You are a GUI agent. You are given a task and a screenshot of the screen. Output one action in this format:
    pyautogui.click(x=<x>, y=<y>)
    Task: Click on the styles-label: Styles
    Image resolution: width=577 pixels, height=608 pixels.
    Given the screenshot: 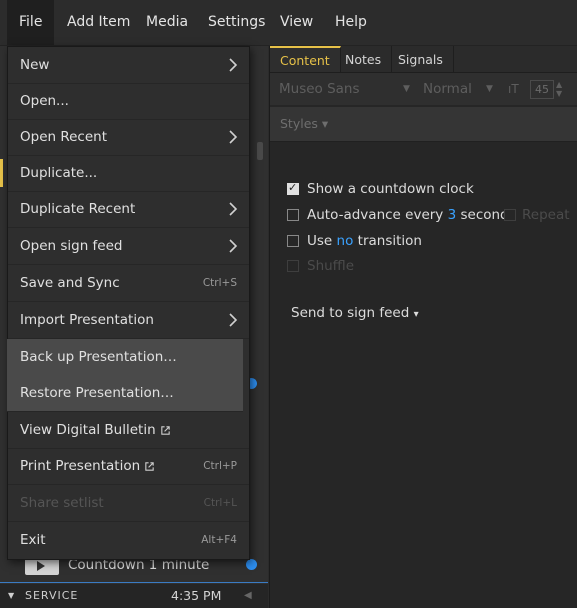 What is the action you would take?
    pyautogui.click(x=299, y=123)
    